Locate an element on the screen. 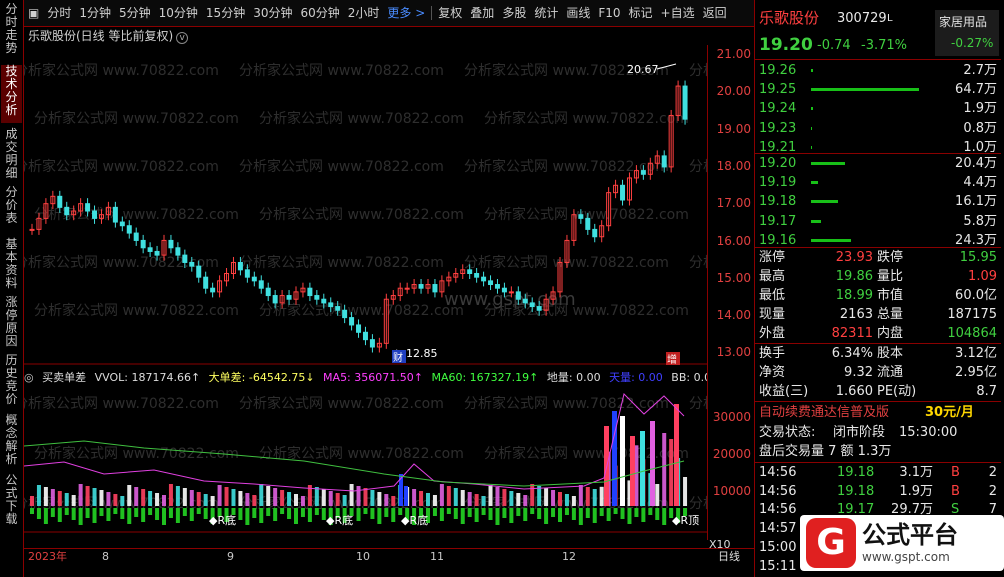 This screenshot has width=1004, height=577. toolbar-action-1: 叠加 is located at coordinates (482, 13).